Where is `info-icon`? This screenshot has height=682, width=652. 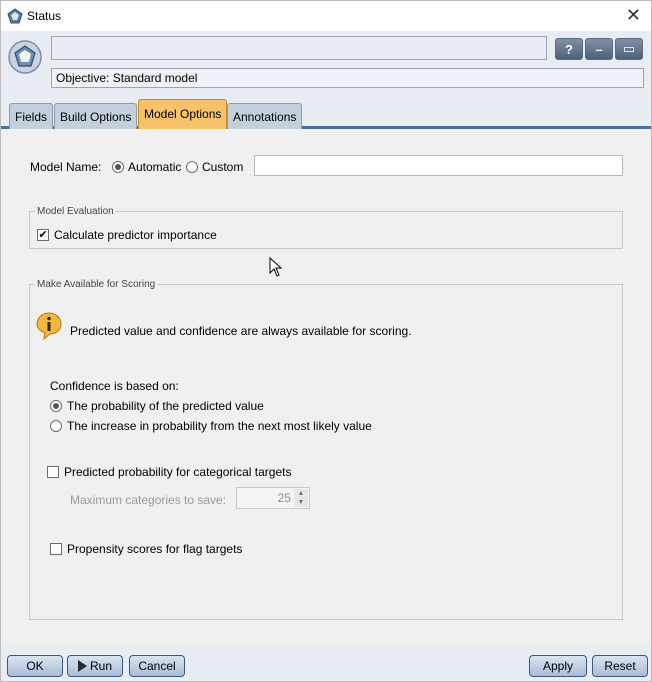
info-icon is located at coordinates (49, 326).